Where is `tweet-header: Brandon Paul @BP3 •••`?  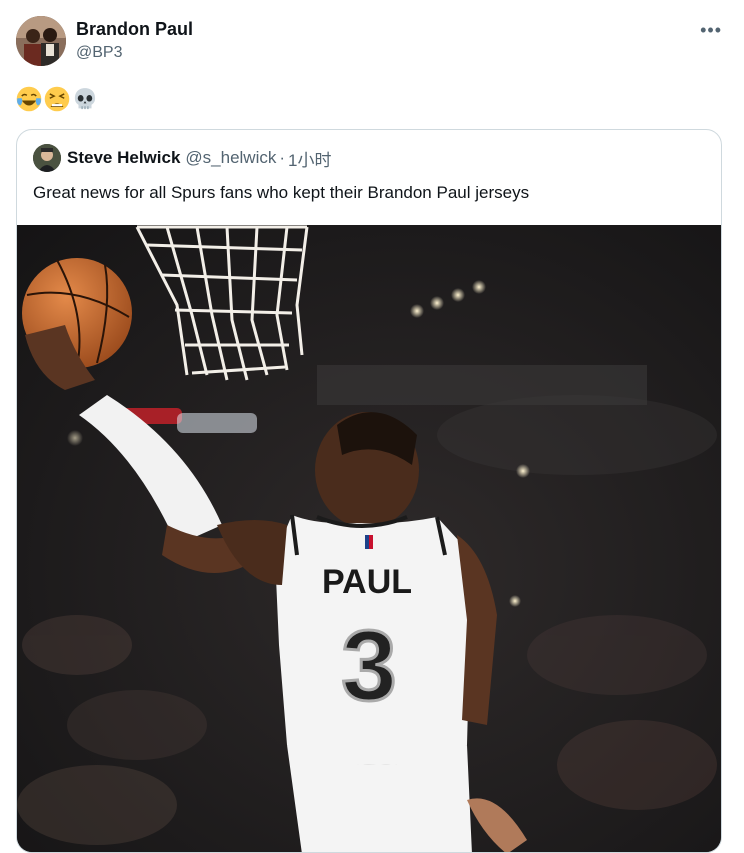
tweet-header: Brandon Paul @BP3 ••• is located at coordinates (372, 42).